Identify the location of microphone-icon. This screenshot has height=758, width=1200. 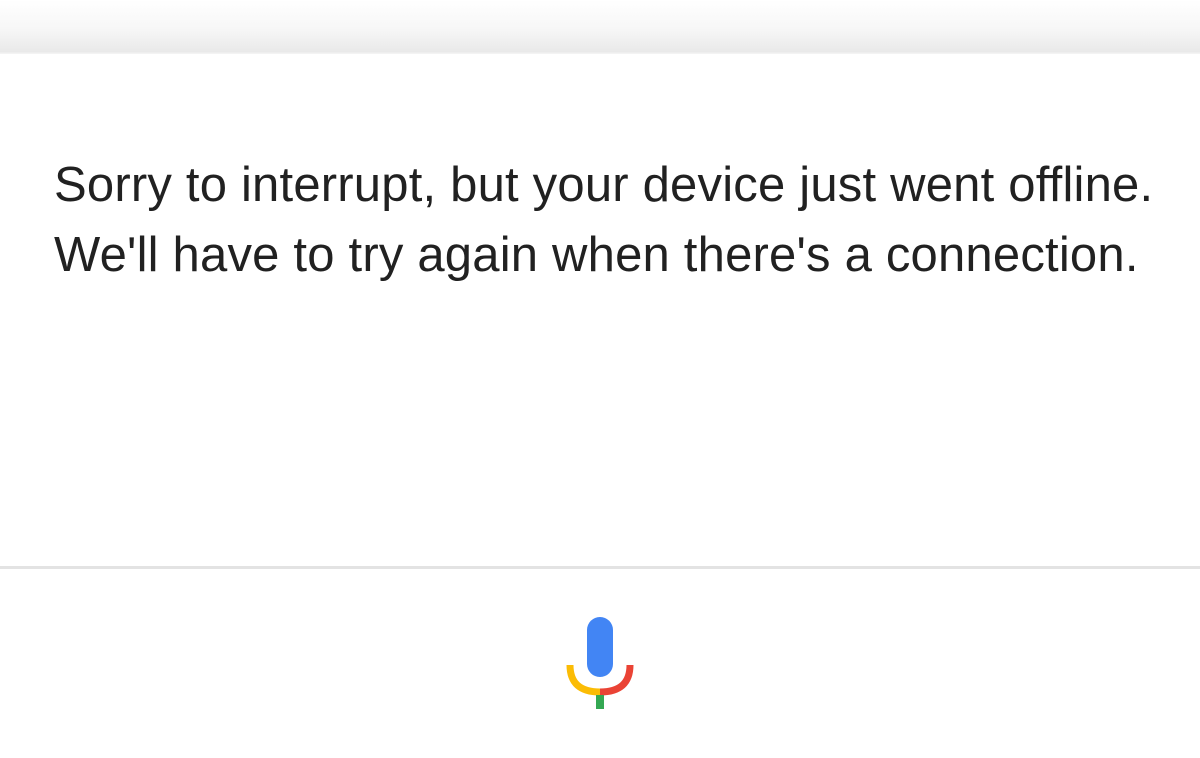
(600, 663).